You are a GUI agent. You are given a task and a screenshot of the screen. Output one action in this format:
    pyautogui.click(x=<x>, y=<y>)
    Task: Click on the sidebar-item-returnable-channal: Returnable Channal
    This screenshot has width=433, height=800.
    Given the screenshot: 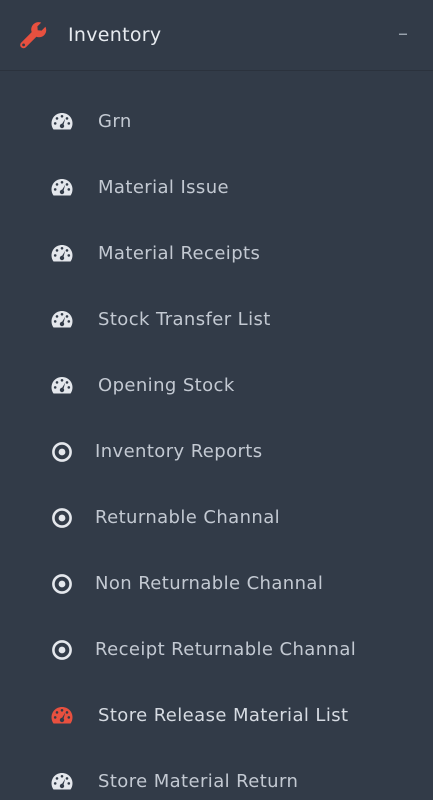 What is the action you would take?
    pyautogui.click(x=216, y=519)
    